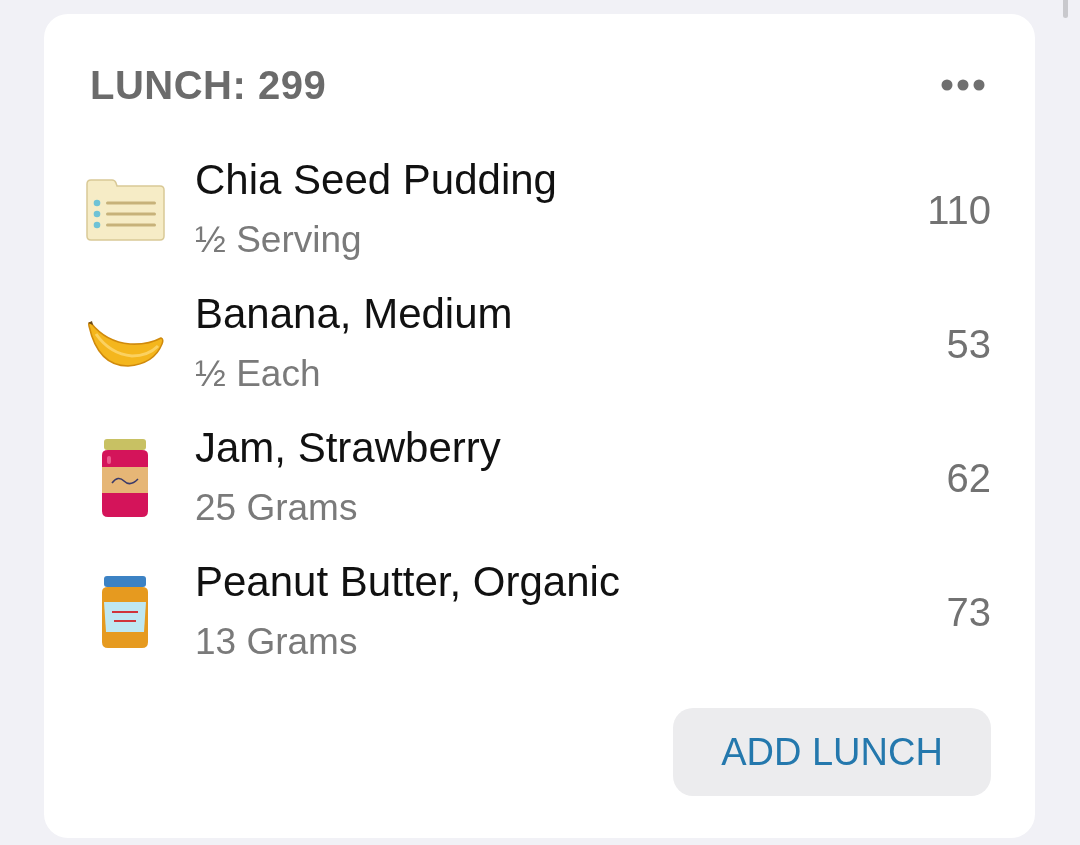 The width and height of the screenshot is (1080, 845). What do you see at coordinates (348, 448) in the screenshot?
I see `food-name: Jam, Strawberry` at bounding box center [348, 448].